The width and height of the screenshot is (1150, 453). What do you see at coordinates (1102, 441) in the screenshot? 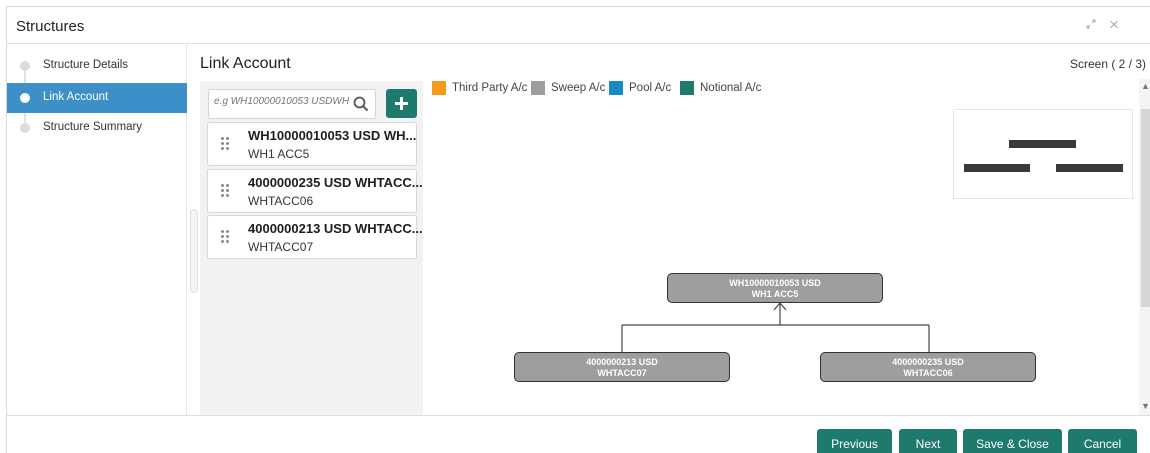
I see `cancel-button: Cancel` at bounding box center [1102, 441].